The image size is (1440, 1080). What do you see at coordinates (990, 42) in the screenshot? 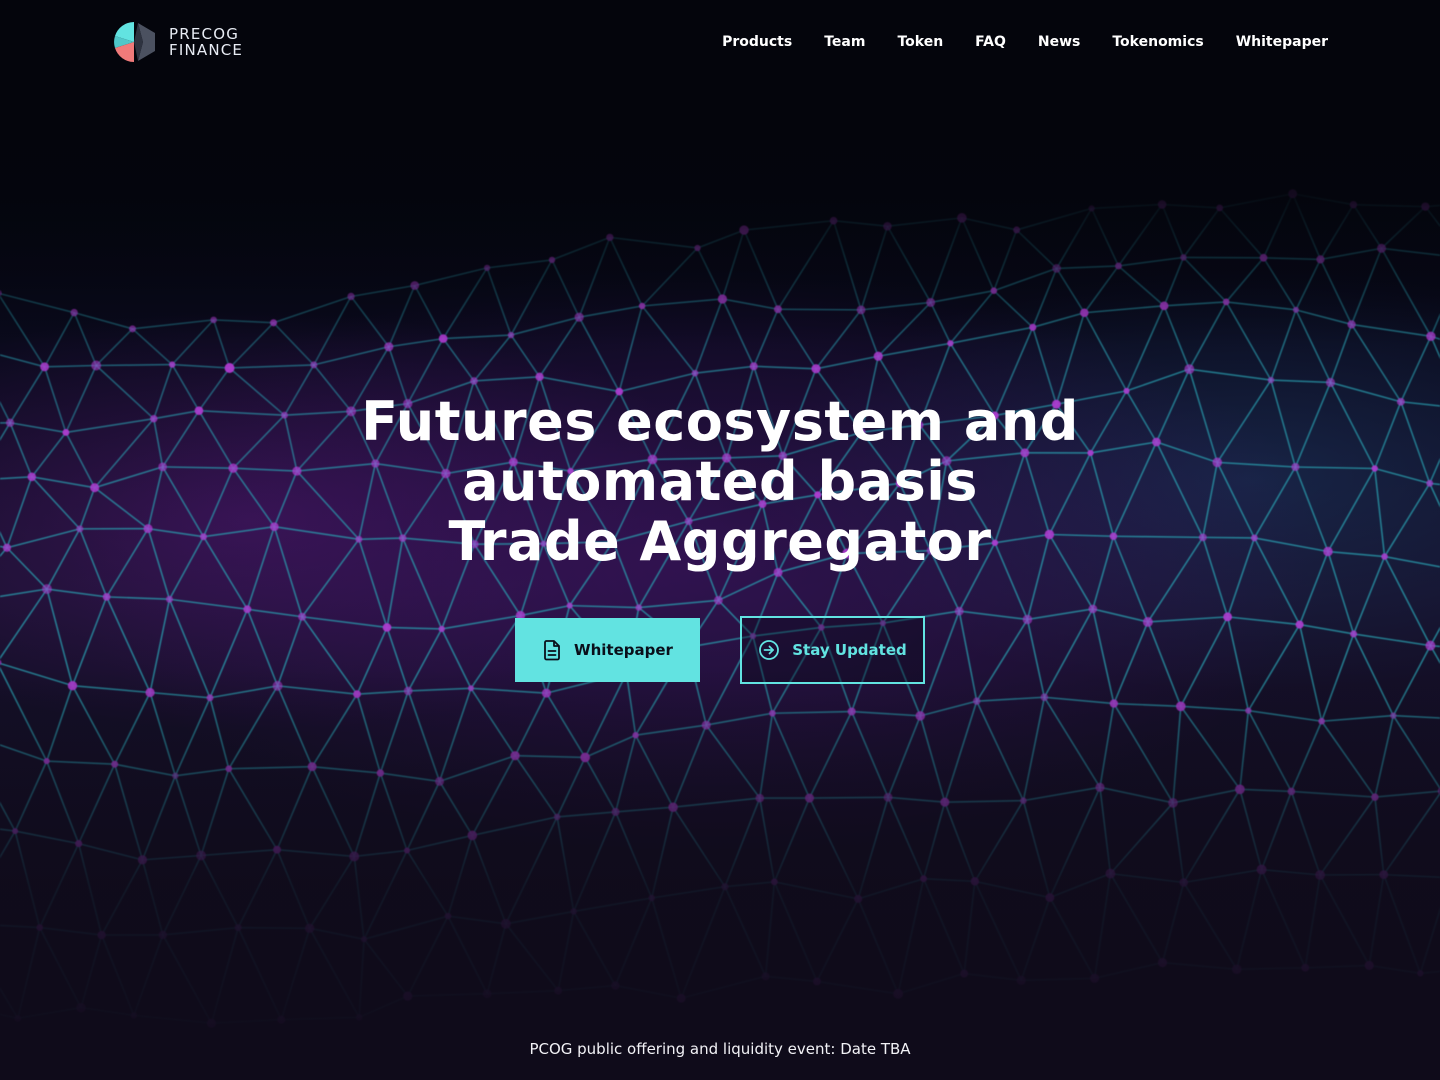
I see `nav-link-faq: FAQ` at bounding box center [990, 42].